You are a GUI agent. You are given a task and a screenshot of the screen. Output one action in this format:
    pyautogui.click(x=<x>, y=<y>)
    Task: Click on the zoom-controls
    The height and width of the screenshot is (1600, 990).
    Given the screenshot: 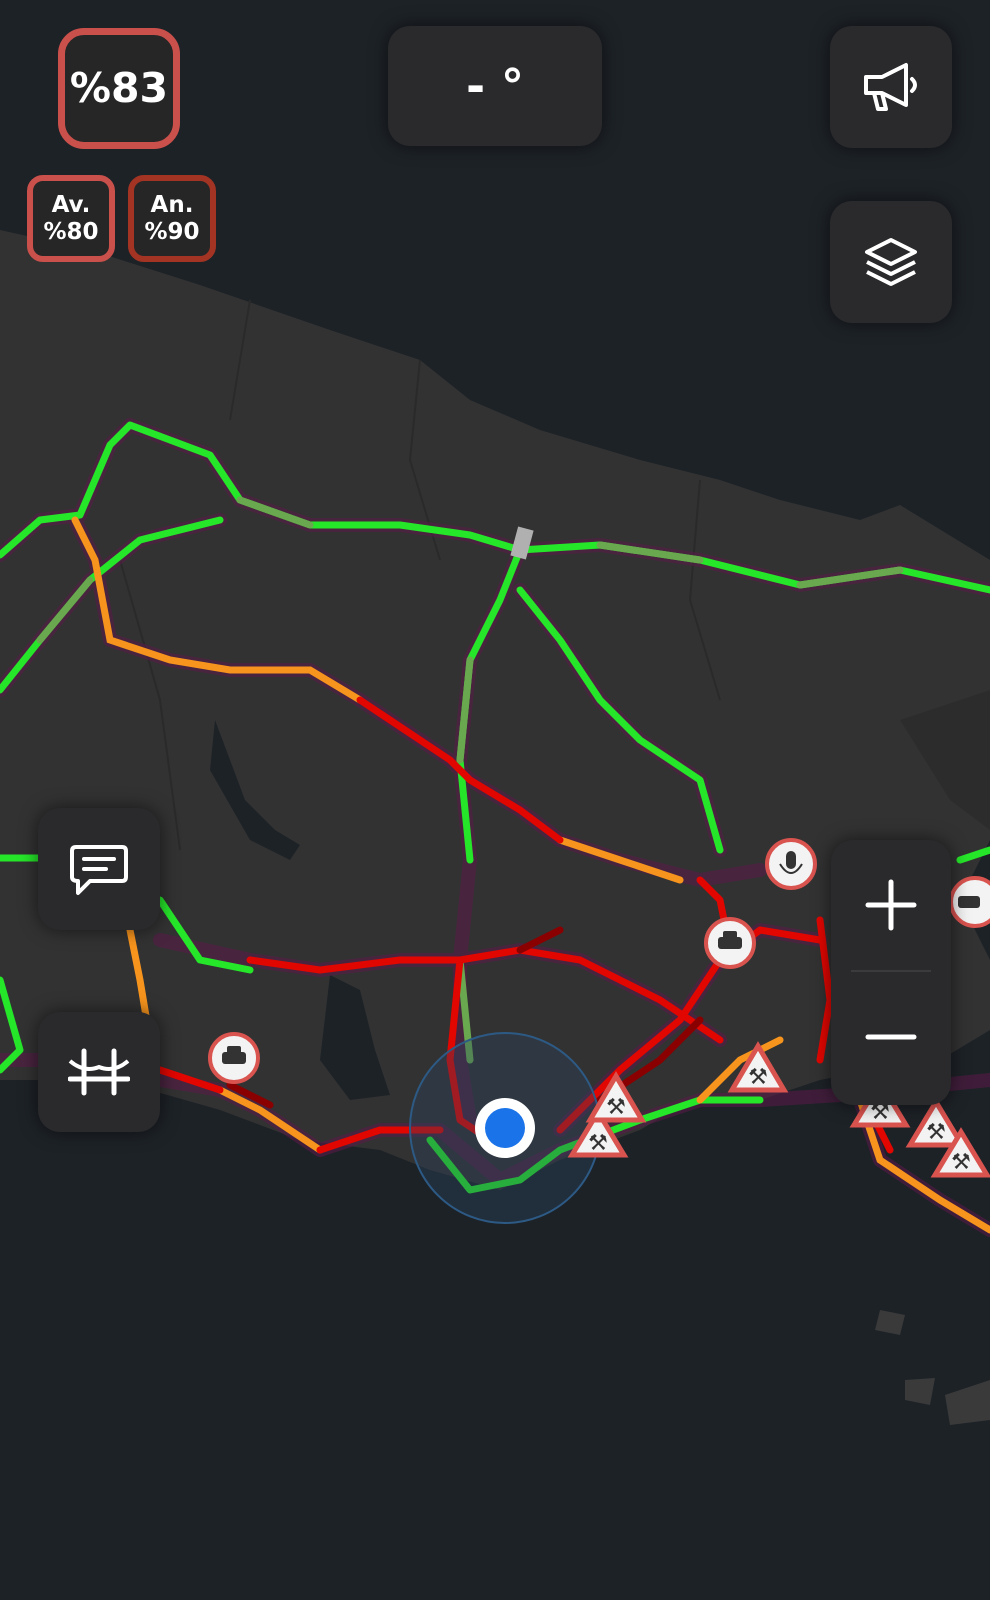 What is the action you would take?
    pyautogui.click(x=891, y=972)
    